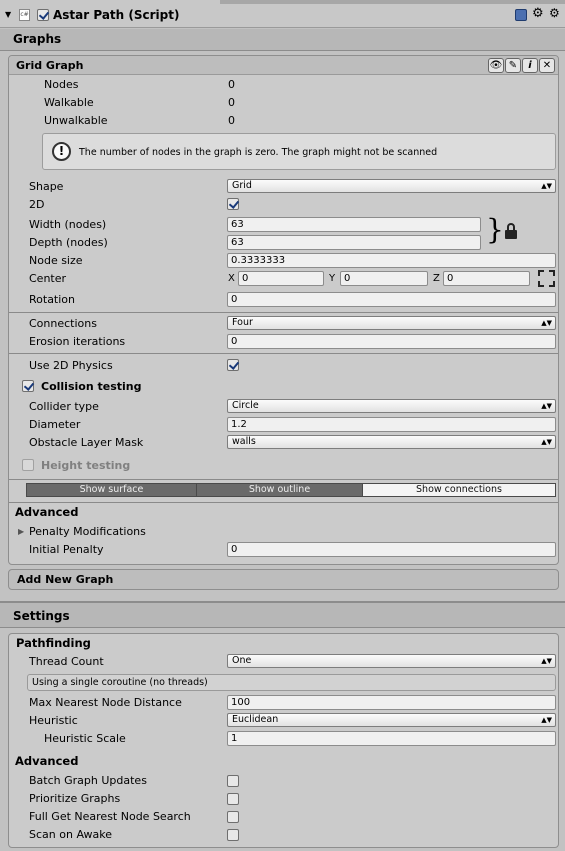 The height and width of the screenshot is (851, 565). Describe the element at coordinates (283, 65) in the screenshot. I see `grid-graph-header` at that location.